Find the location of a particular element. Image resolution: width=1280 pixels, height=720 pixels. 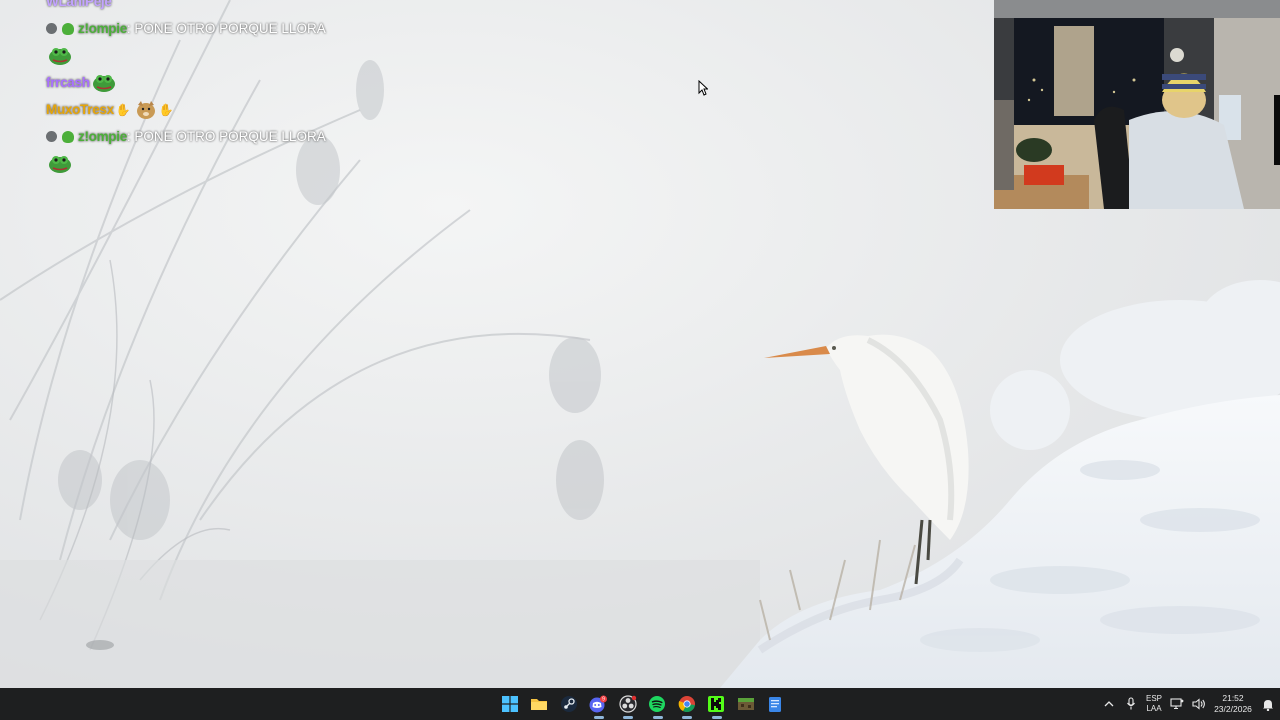

show-hidden-icons-button is located at coordinates (1109, 704).